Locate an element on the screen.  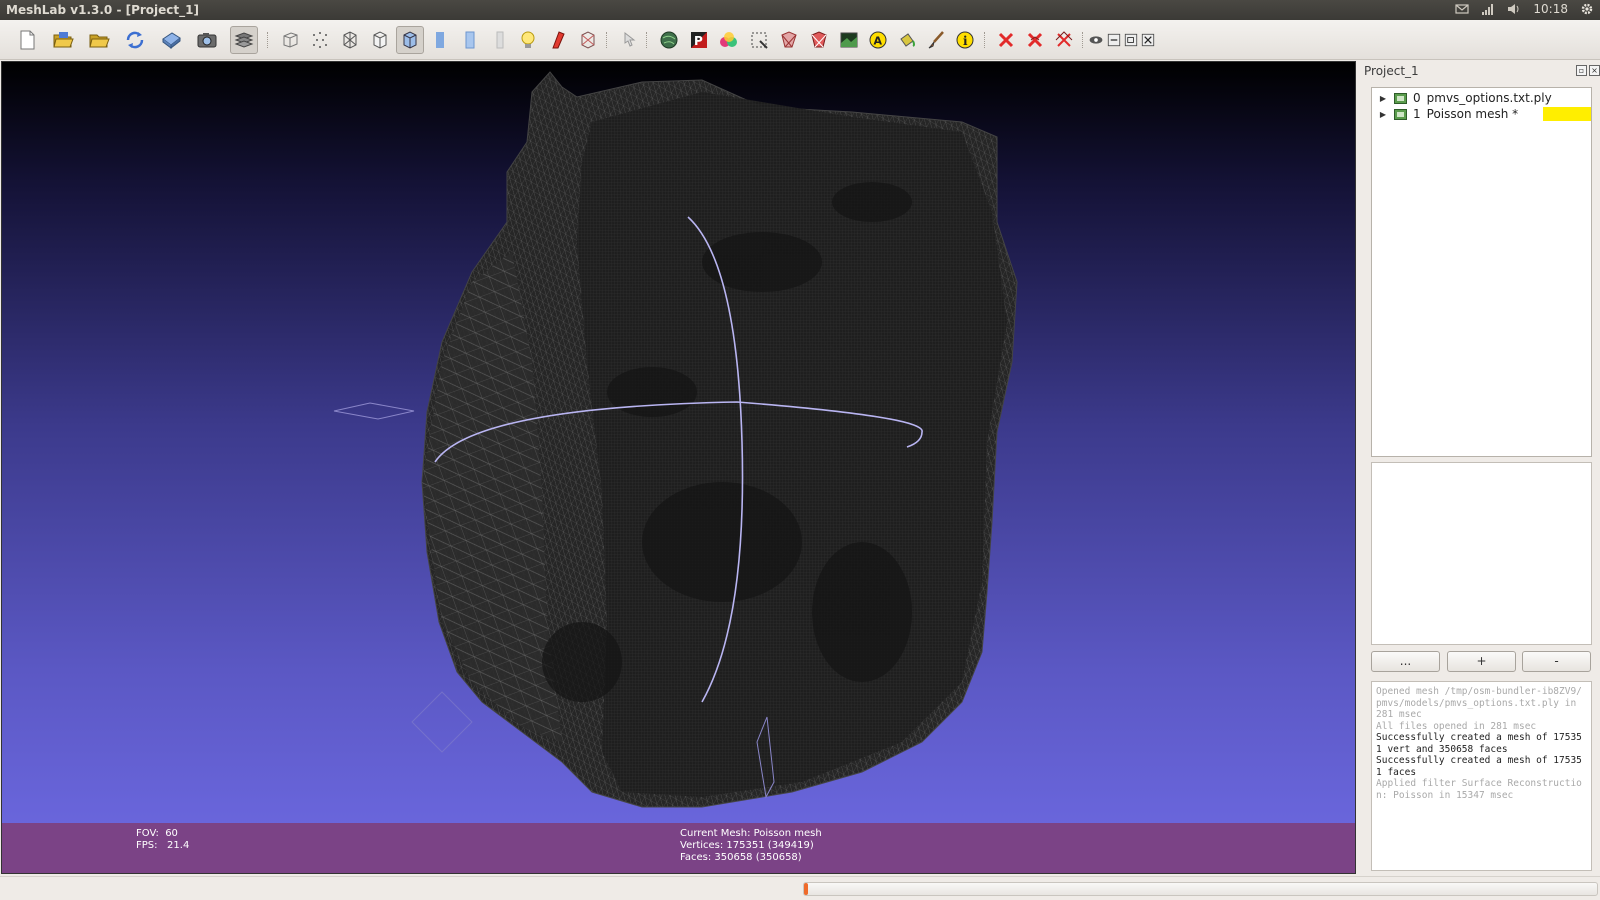
vertices-readout: Vertices: 175351 (349419) is located at coordinates (747, 845).